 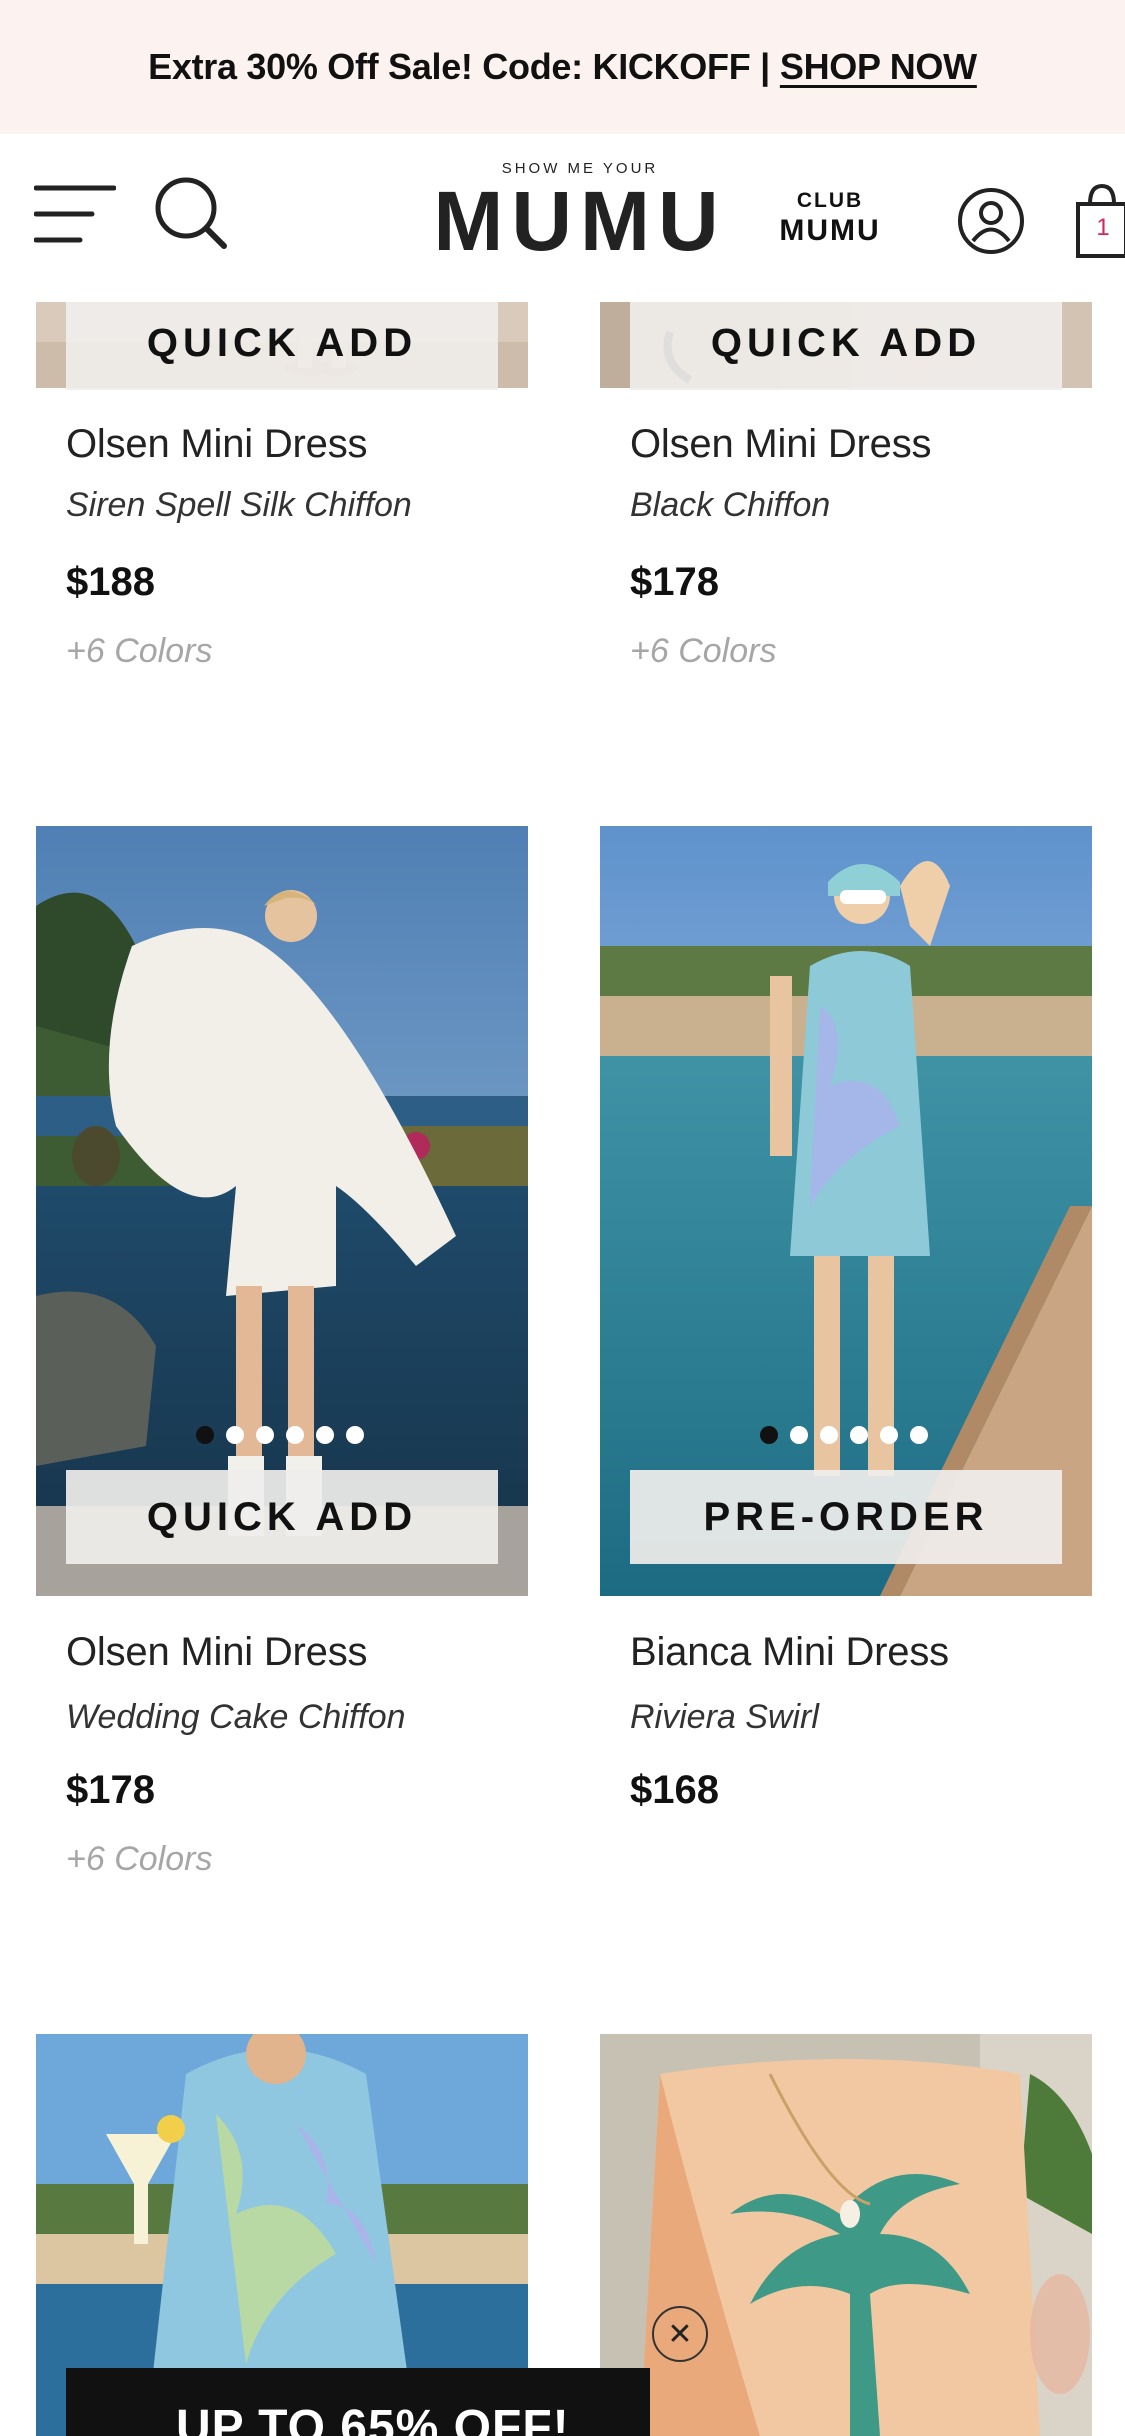 I want to click on club-mumu-label: MUMU, so click(x=830, y=230).